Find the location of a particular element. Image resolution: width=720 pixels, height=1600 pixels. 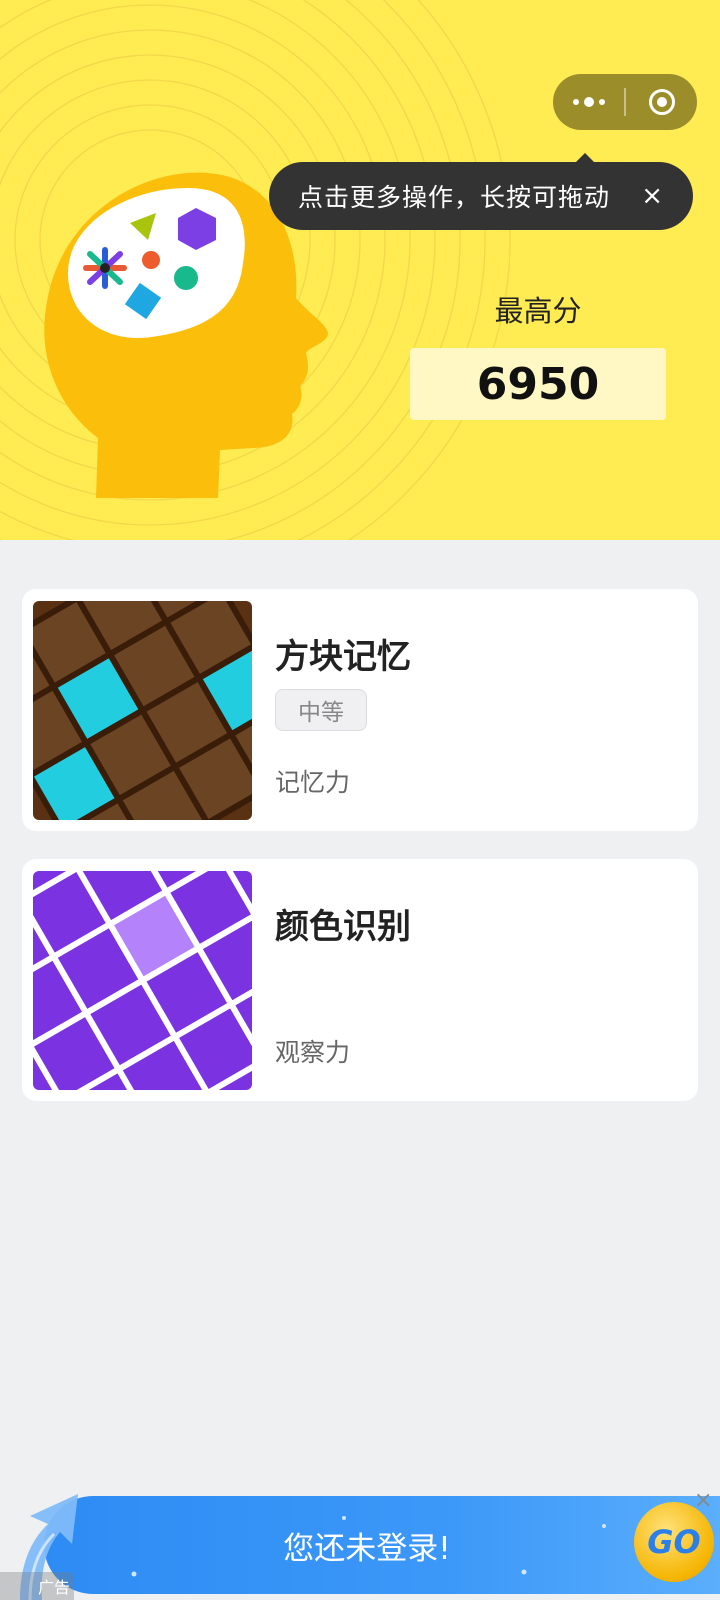

more-dots-icon is located at coordinates (588, 102).